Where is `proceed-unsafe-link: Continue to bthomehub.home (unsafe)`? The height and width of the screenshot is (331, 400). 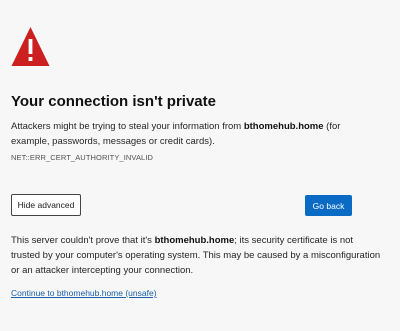
proceed-unsafe-link: Continue to bthomehub.home (unsafe) is located at coordinates (84, 293).